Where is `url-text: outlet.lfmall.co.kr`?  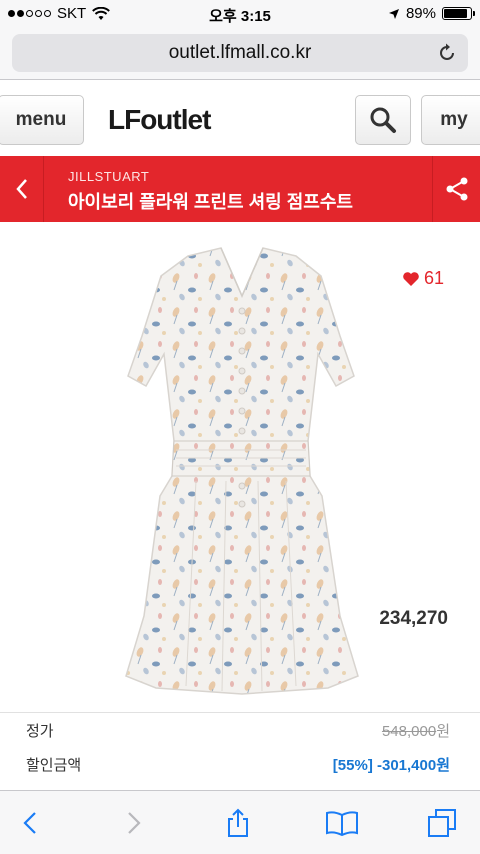 url-text: outlet.lfmall.co.kr is located at coordinates (240, 52).